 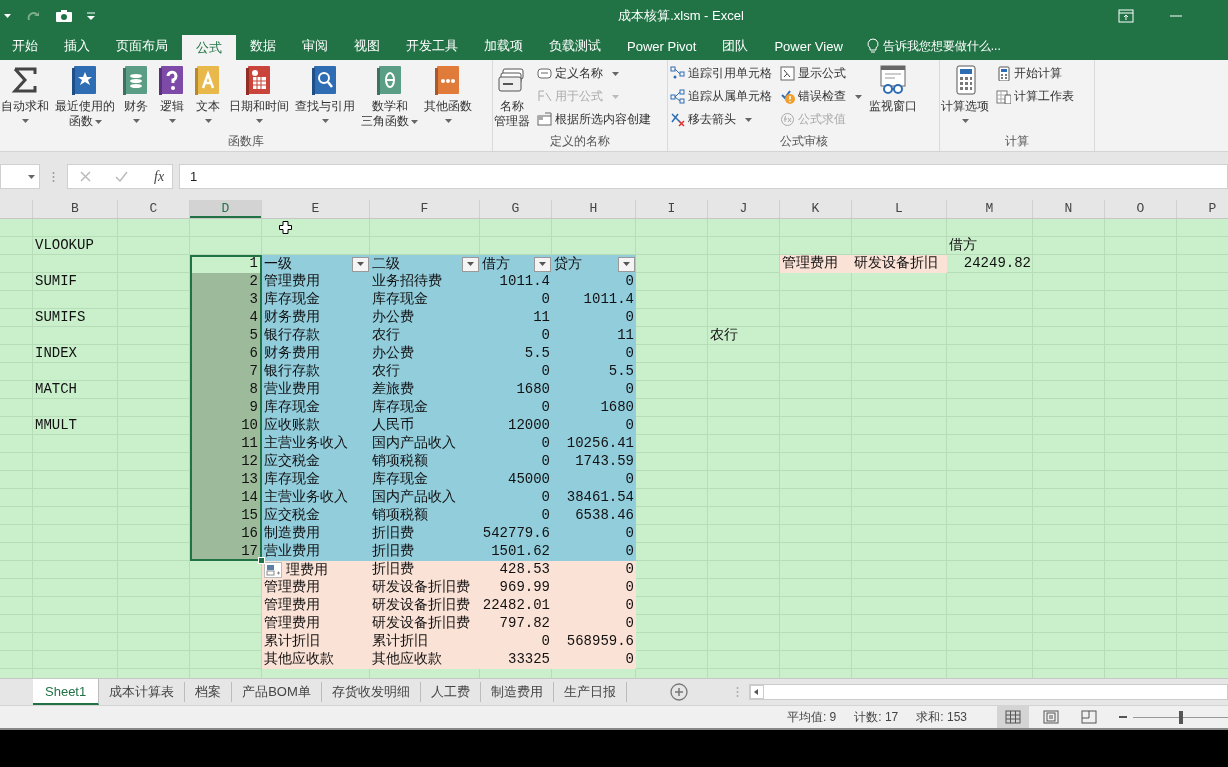 What do you see at coordinates (594, 209) in the screenshot?
I see `column-header: H` at bounding box center [594, 209].